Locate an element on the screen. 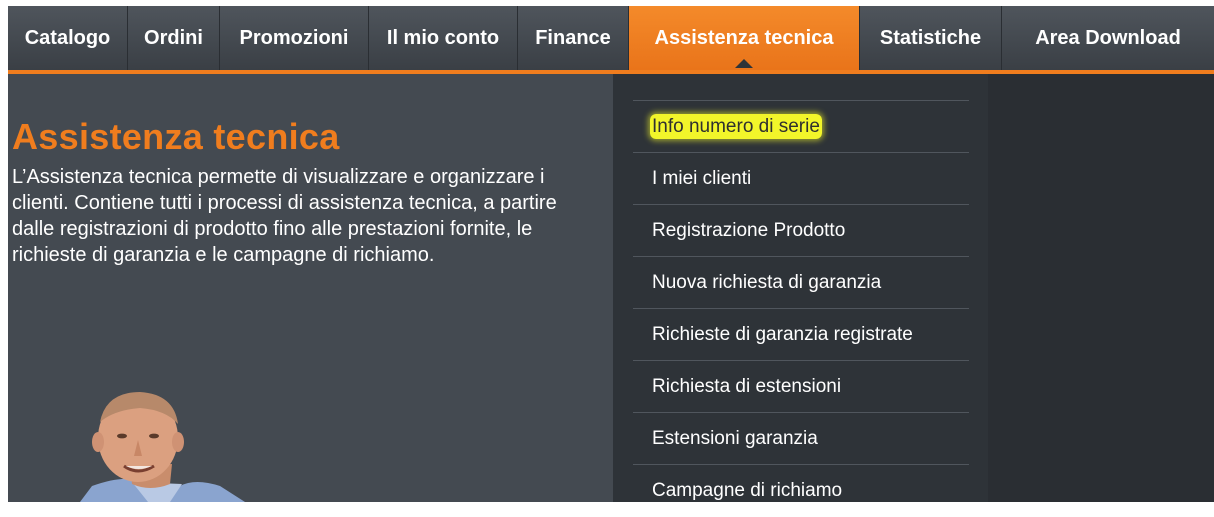 The width and height of the screenshot is (1214, 517). submenu-item-nuova-richiesta-di-garanzia: Nuova richiesta di garanzia is located at coordinates (801, 282).